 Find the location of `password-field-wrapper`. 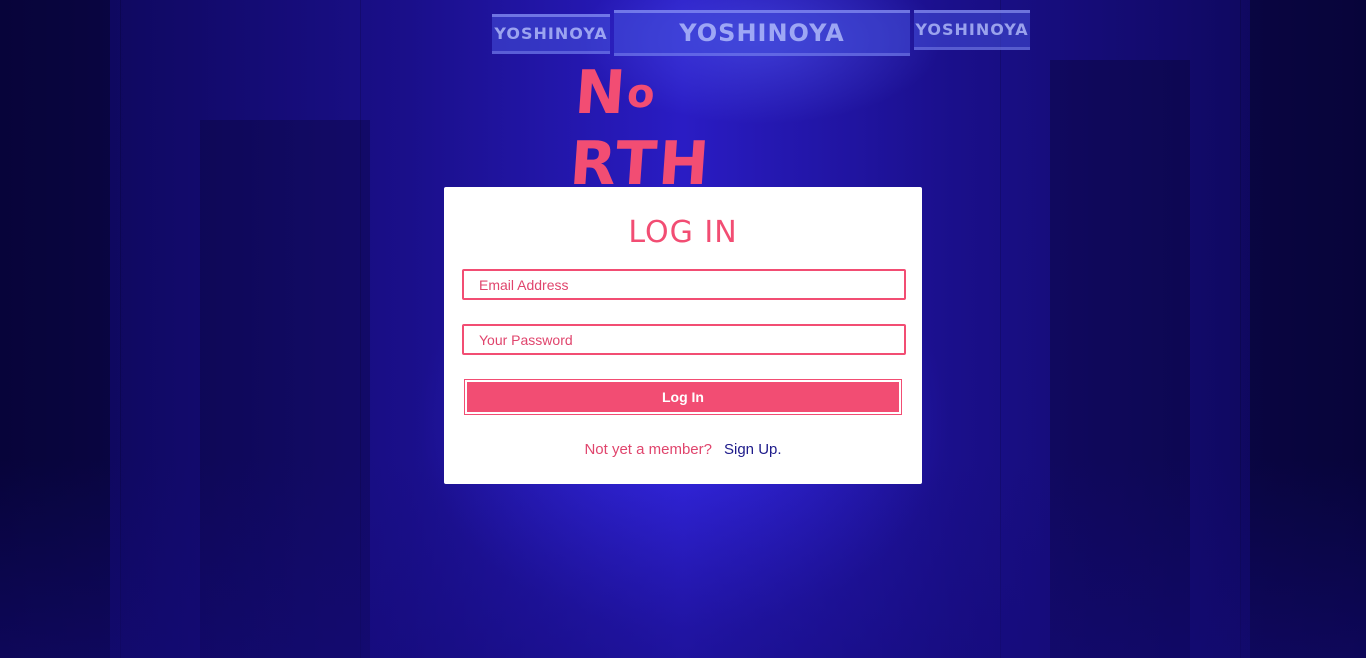

password-field-wrapper is located at coordinates (684, 339).